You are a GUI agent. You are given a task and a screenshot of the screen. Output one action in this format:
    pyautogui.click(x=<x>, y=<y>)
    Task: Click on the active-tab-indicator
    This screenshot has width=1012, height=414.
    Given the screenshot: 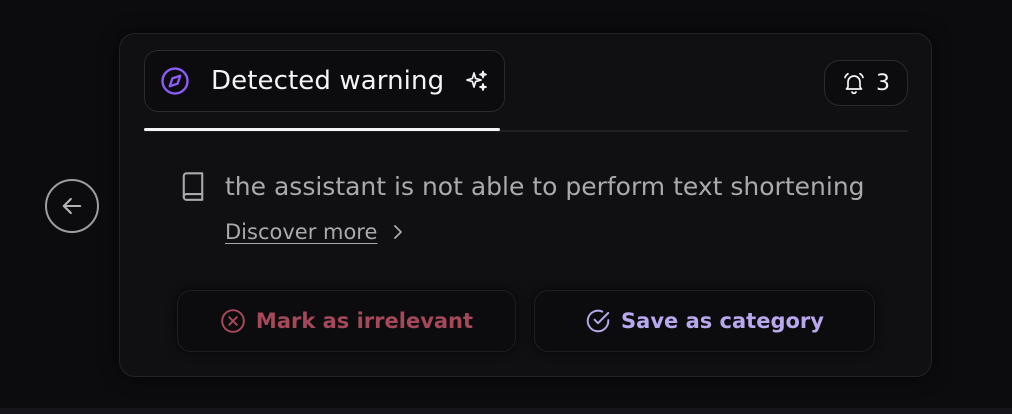 What is the action you would take?
    pyautogui.click(x=322, y=129)
    